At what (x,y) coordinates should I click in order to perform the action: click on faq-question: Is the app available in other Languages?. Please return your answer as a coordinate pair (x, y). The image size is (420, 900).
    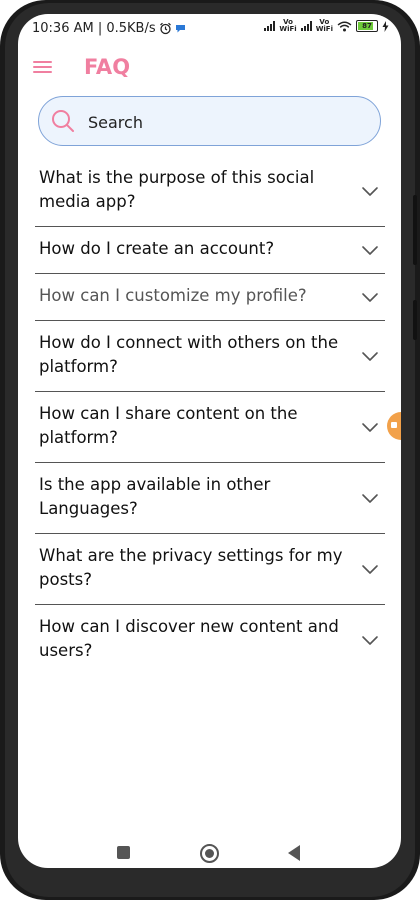
    Looking at the image, I should click on (155, 496).